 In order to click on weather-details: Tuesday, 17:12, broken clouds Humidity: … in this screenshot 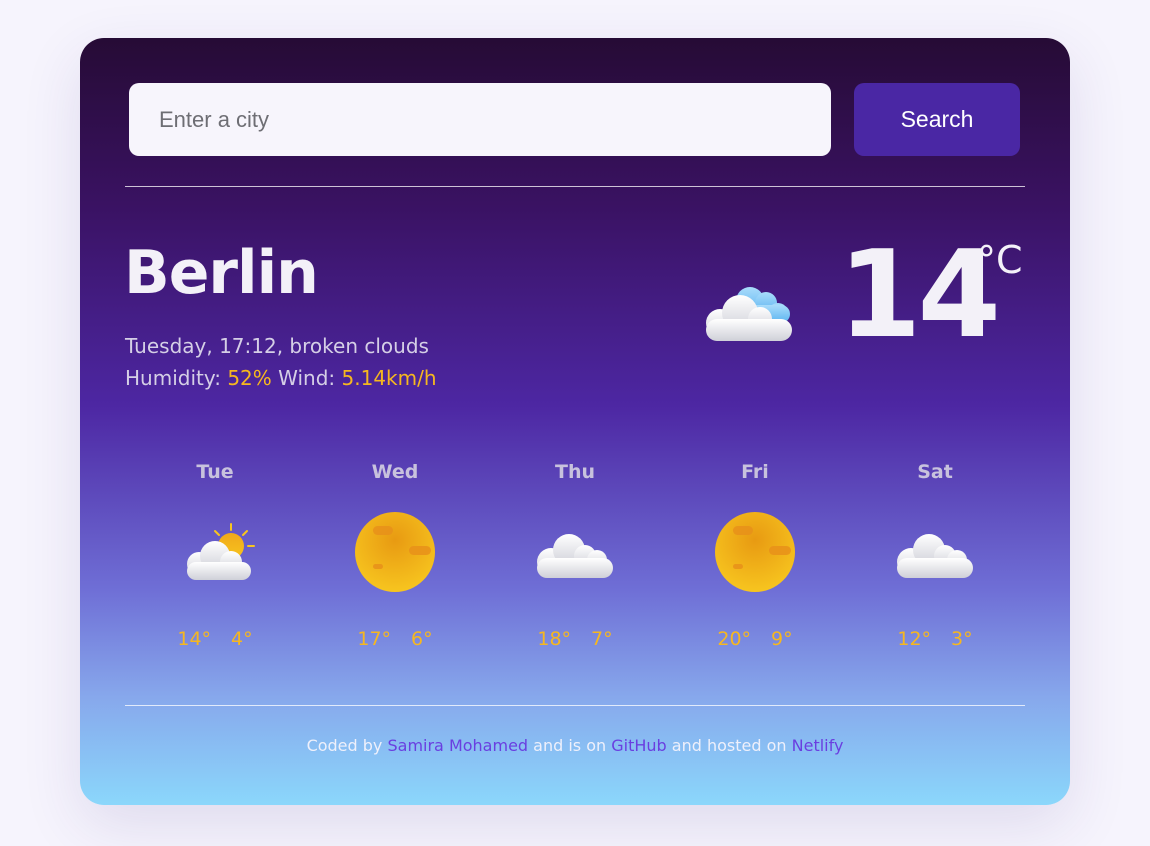, I will do `click(281, 362)`.